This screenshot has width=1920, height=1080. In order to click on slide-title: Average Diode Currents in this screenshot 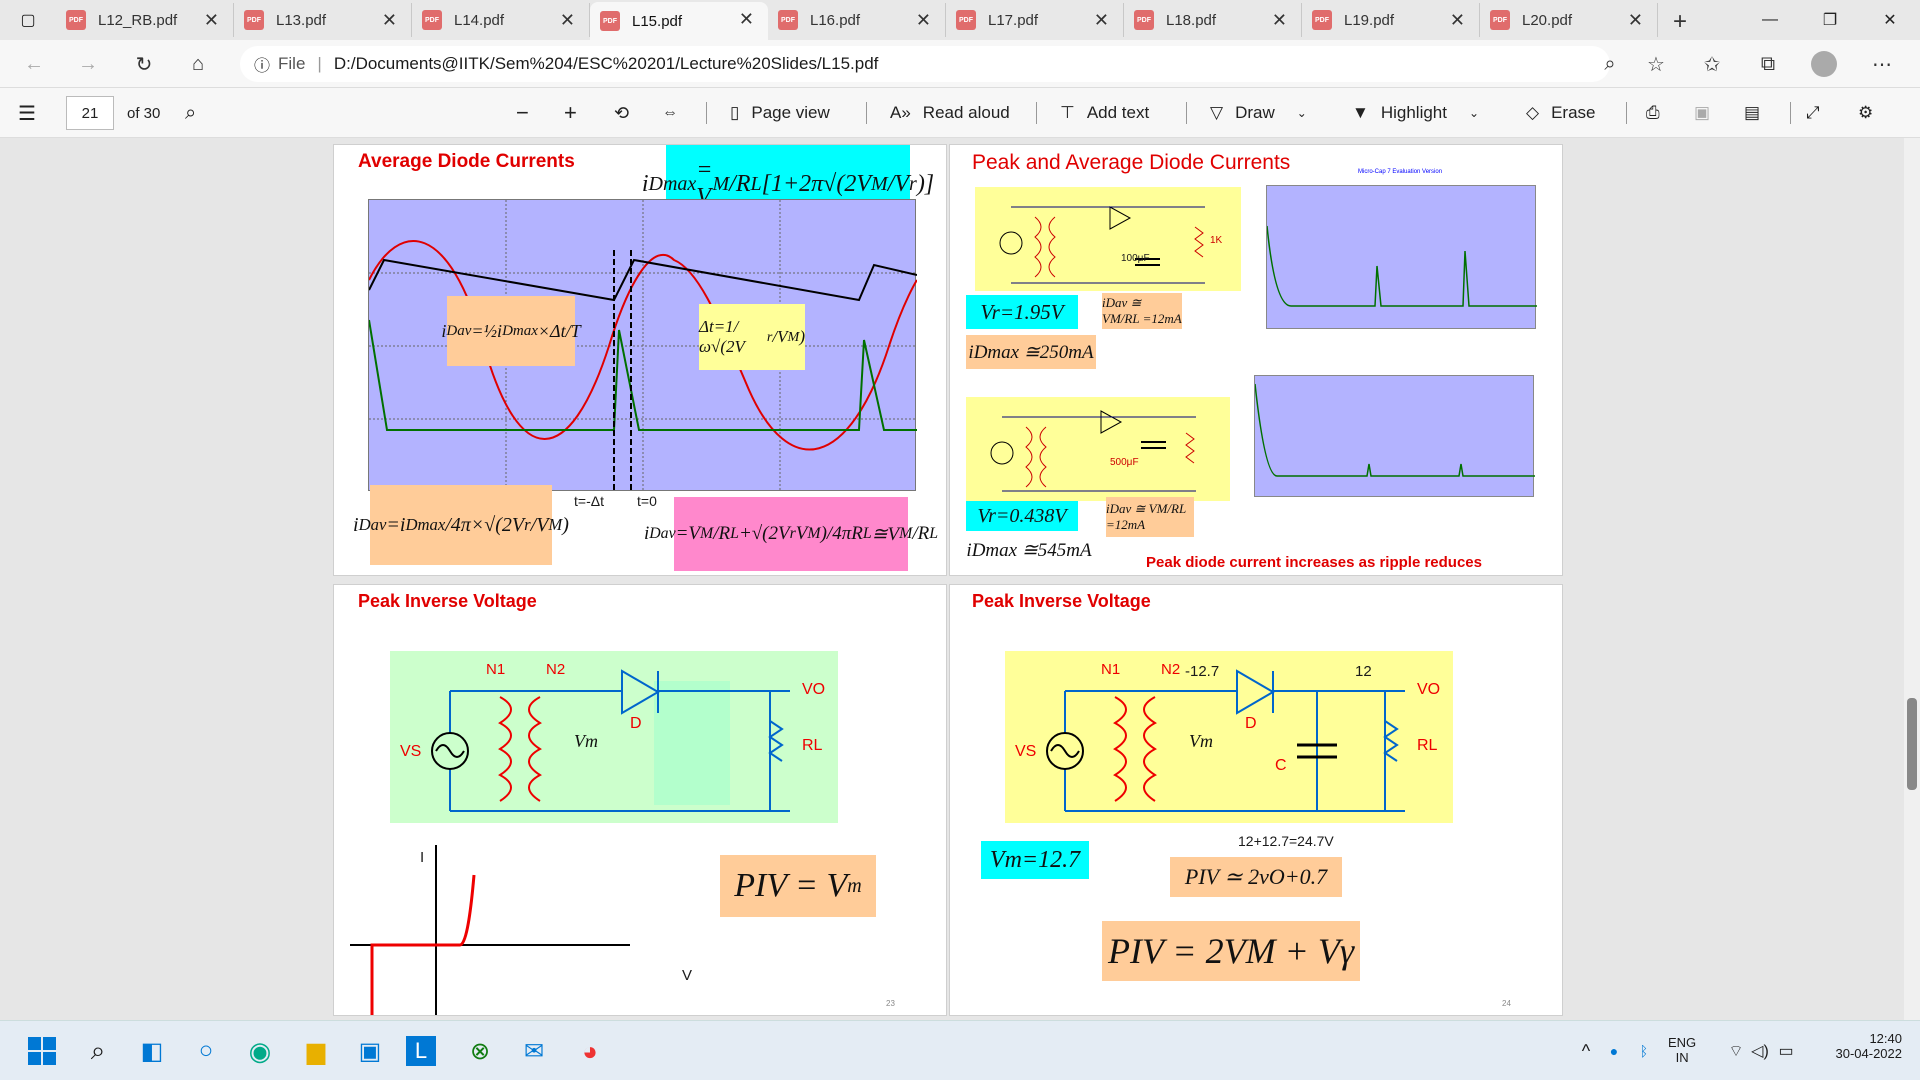, I will do `click(466, 161)`.